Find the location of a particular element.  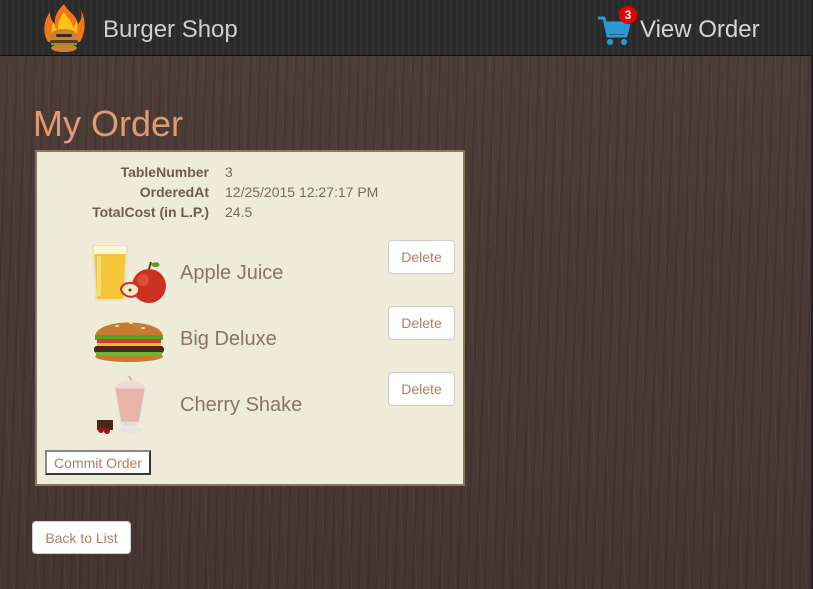

total-cost-value: 24.5 is located at coordinates (239, 212).